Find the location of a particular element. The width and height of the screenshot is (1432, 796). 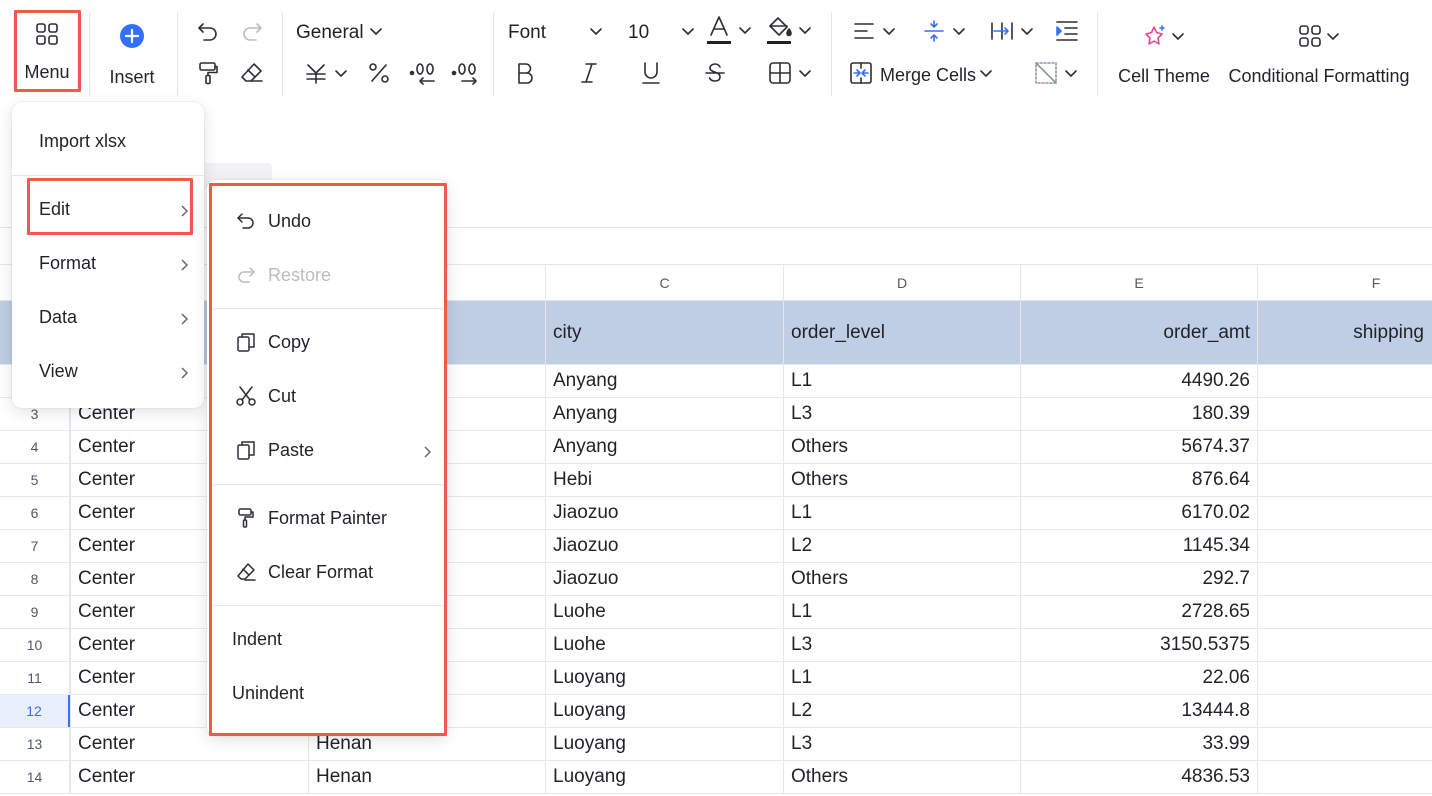

menu-item-copy: Copy is located at coordinates (327, 342).